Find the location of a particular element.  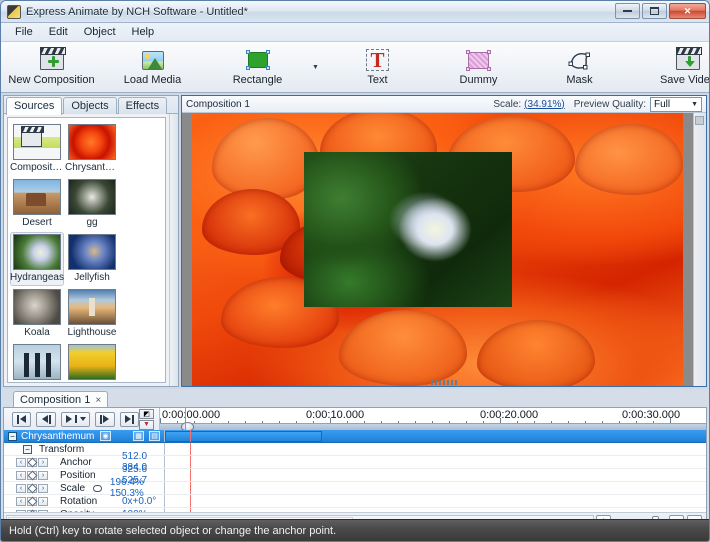

source-item-tulips: Tulips is located at coordinates (92, 362).